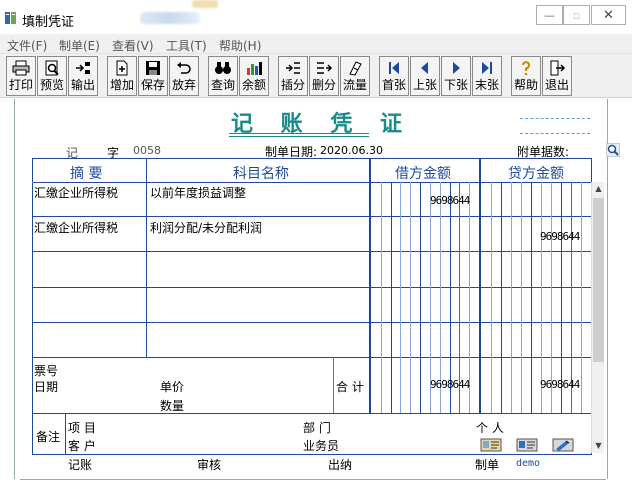  Describe the element at coordinates (52, 68) in the screenshot. I see `preview-icon` at that location.